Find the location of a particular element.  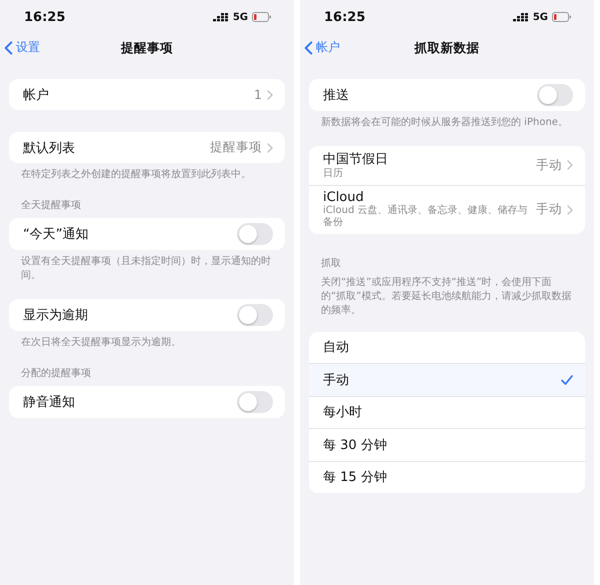

row-subtitle: 日历 is located at coordinates (333, 174).